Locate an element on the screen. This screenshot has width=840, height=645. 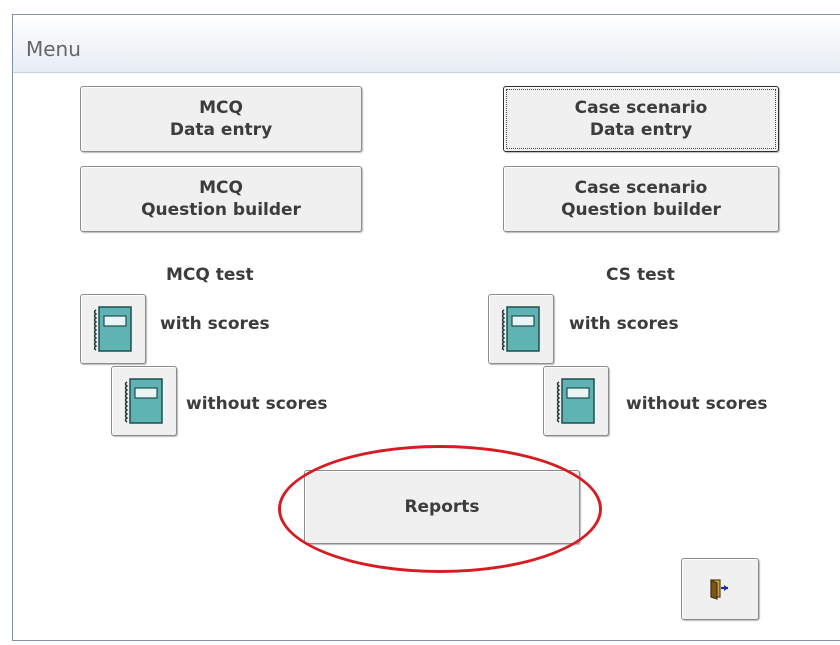
cs-test-heading: CS test is located at coordinates (640, 275).